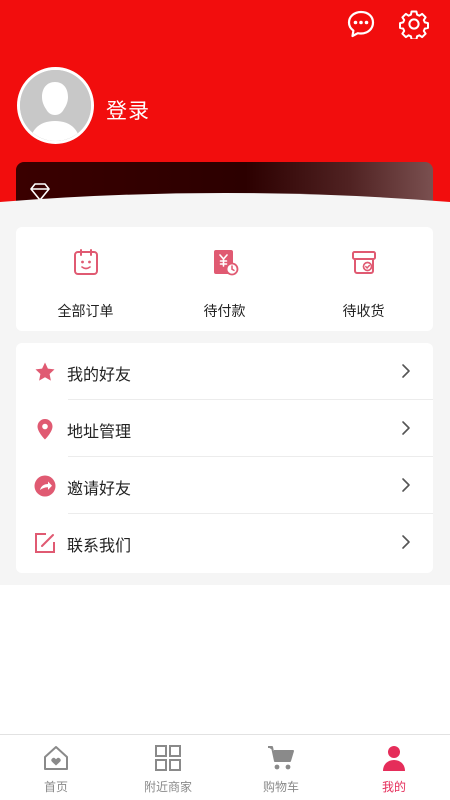 The width and height of the screenshot is (450, 800). What do you see at coordinates (45, 429) in the screenshot?
I see `location-pin-icon` at bounding box center [45, 429].